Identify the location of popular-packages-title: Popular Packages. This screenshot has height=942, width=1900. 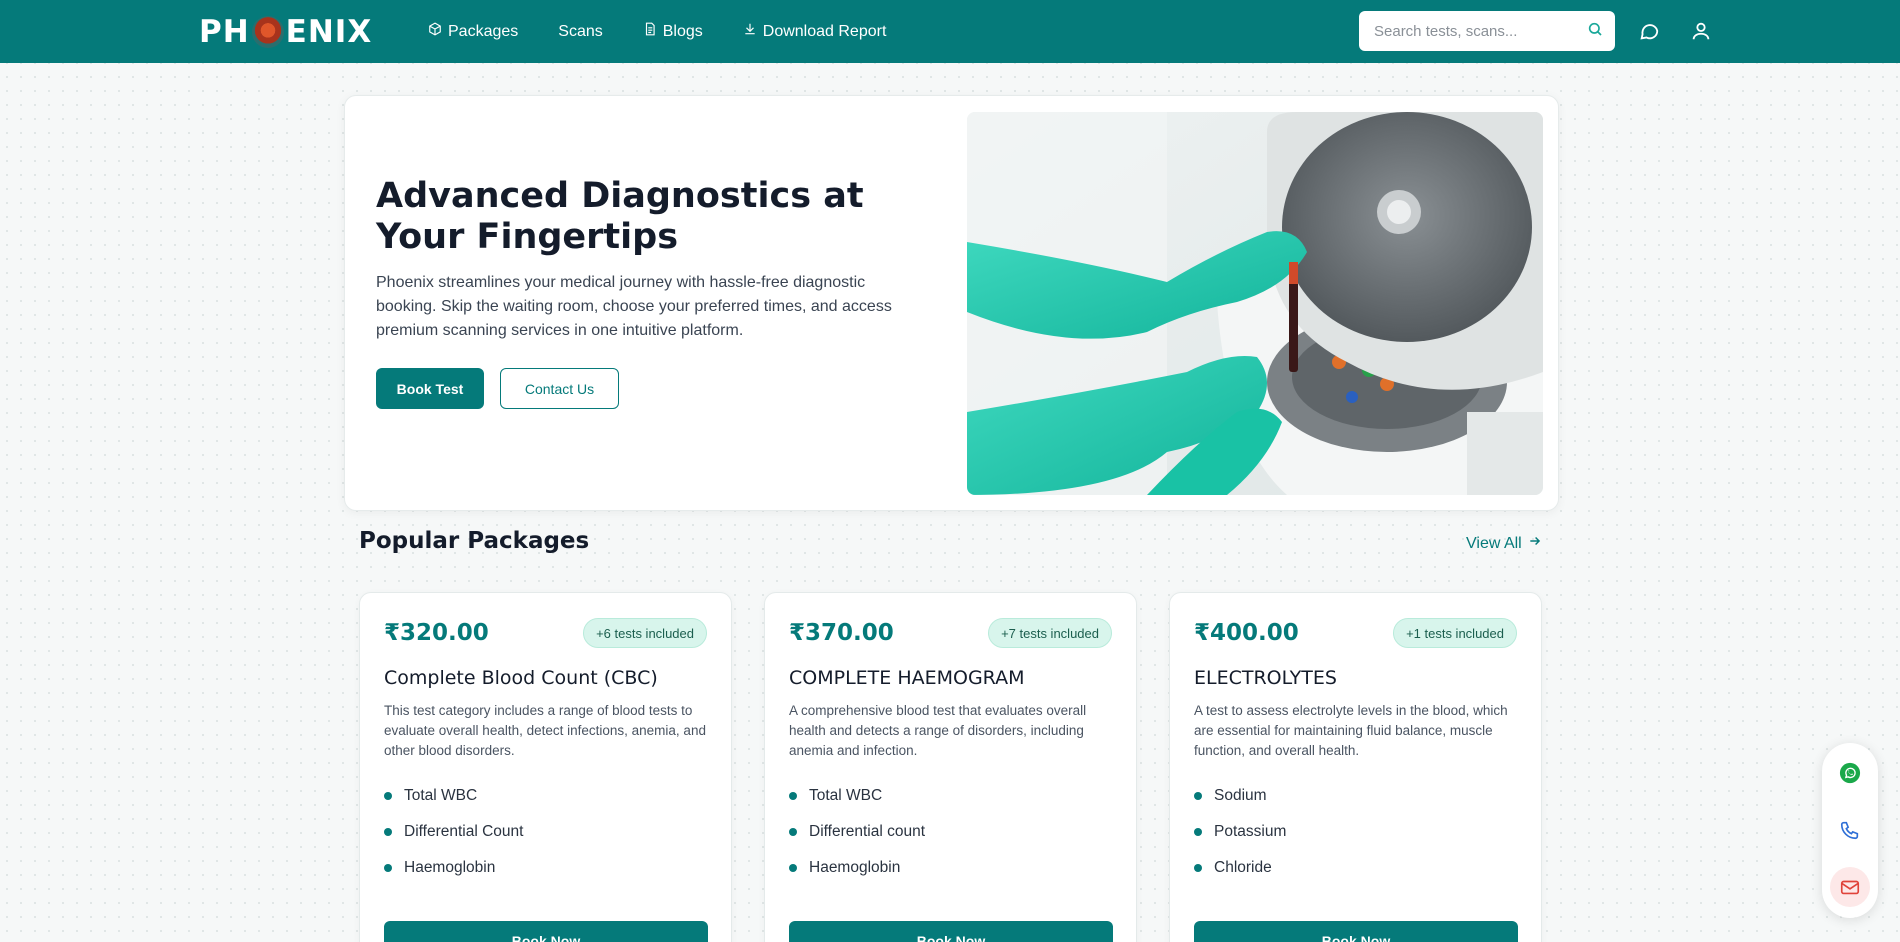
(474, 541).